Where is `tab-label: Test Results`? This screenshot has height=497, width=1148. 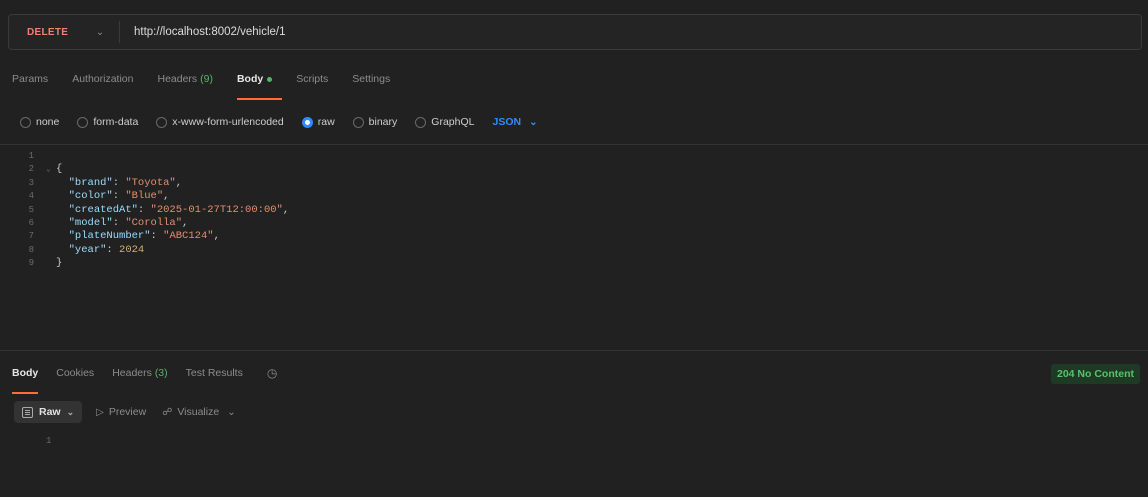
tab-label: Test Results is located at coordinates (214, 373).